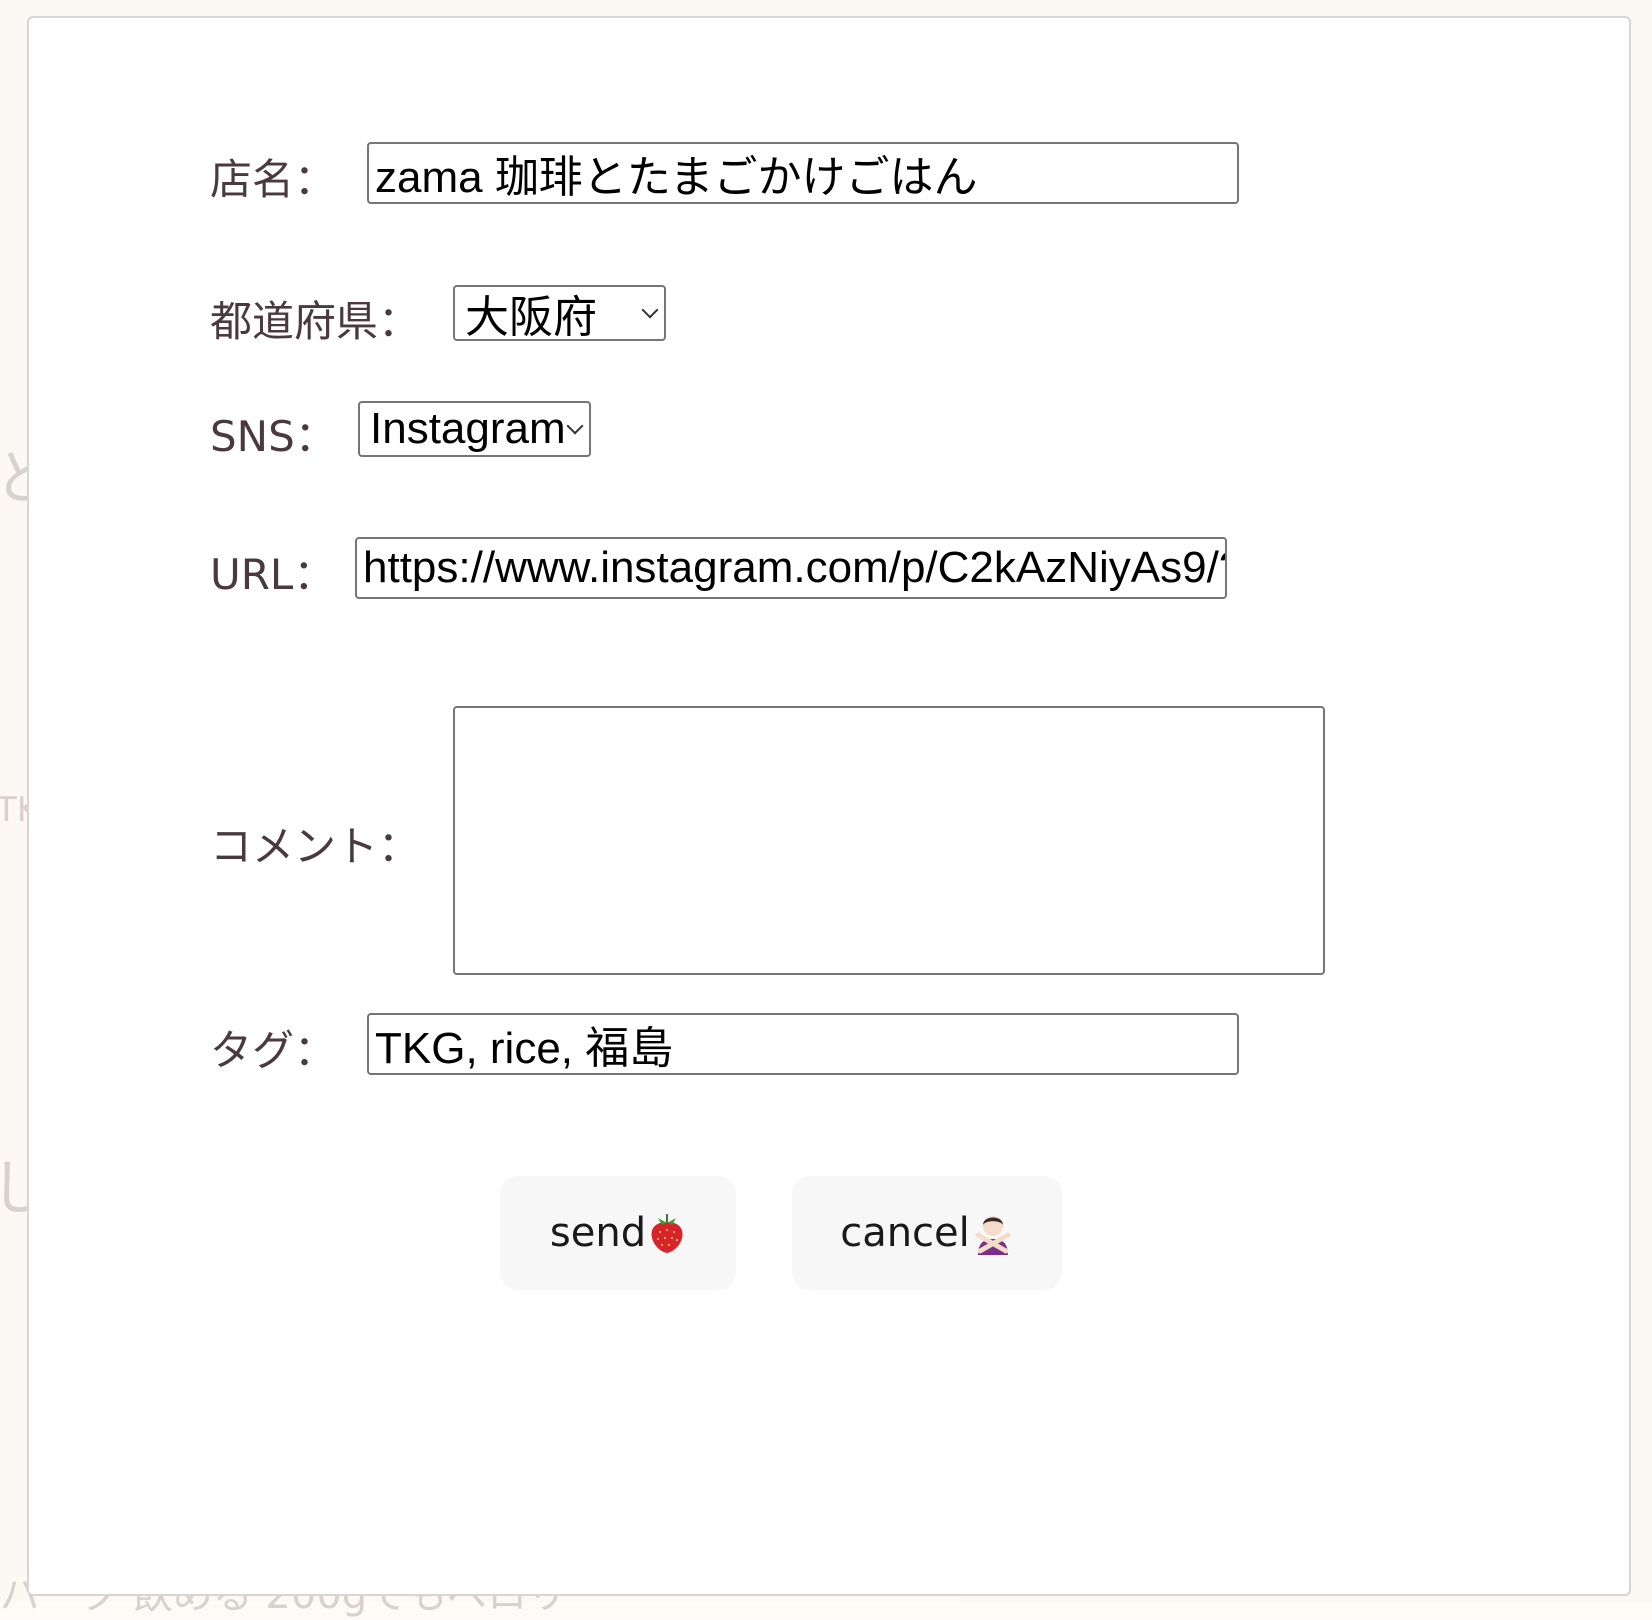 Image resolution: width=1652 pixels, height=1620 pixels. I want to click on send-button-label: send, so click(598, 1233).